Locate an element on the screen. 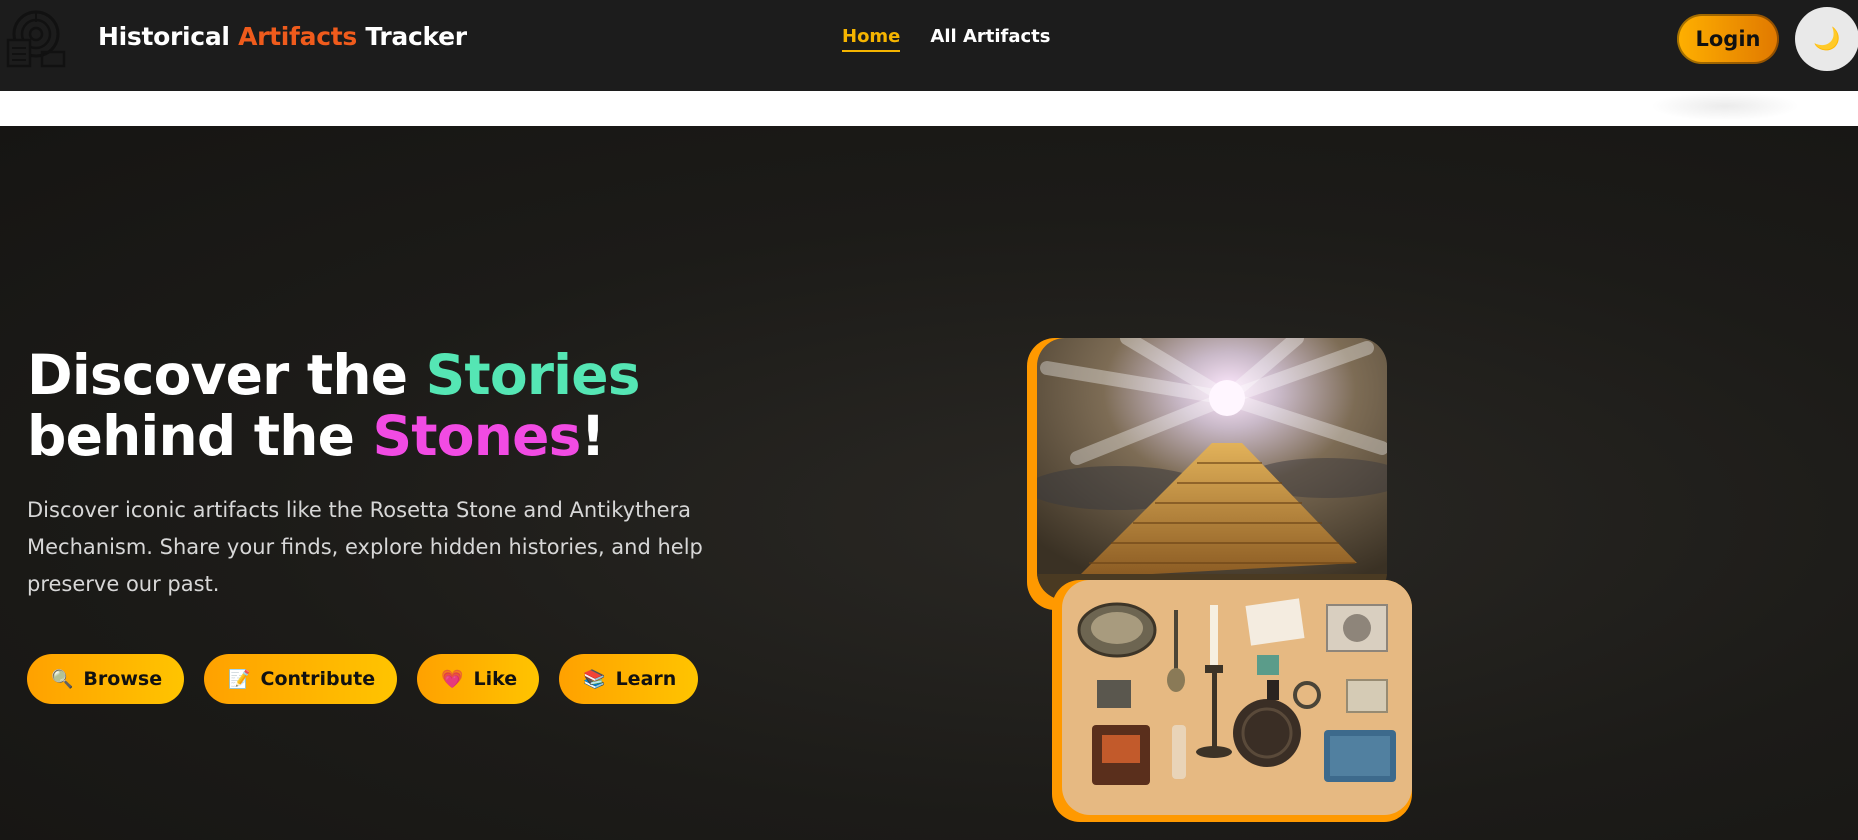 The image size is (1858, 840). learn-button: 📚 Learn is located at coordinates (629, 679).